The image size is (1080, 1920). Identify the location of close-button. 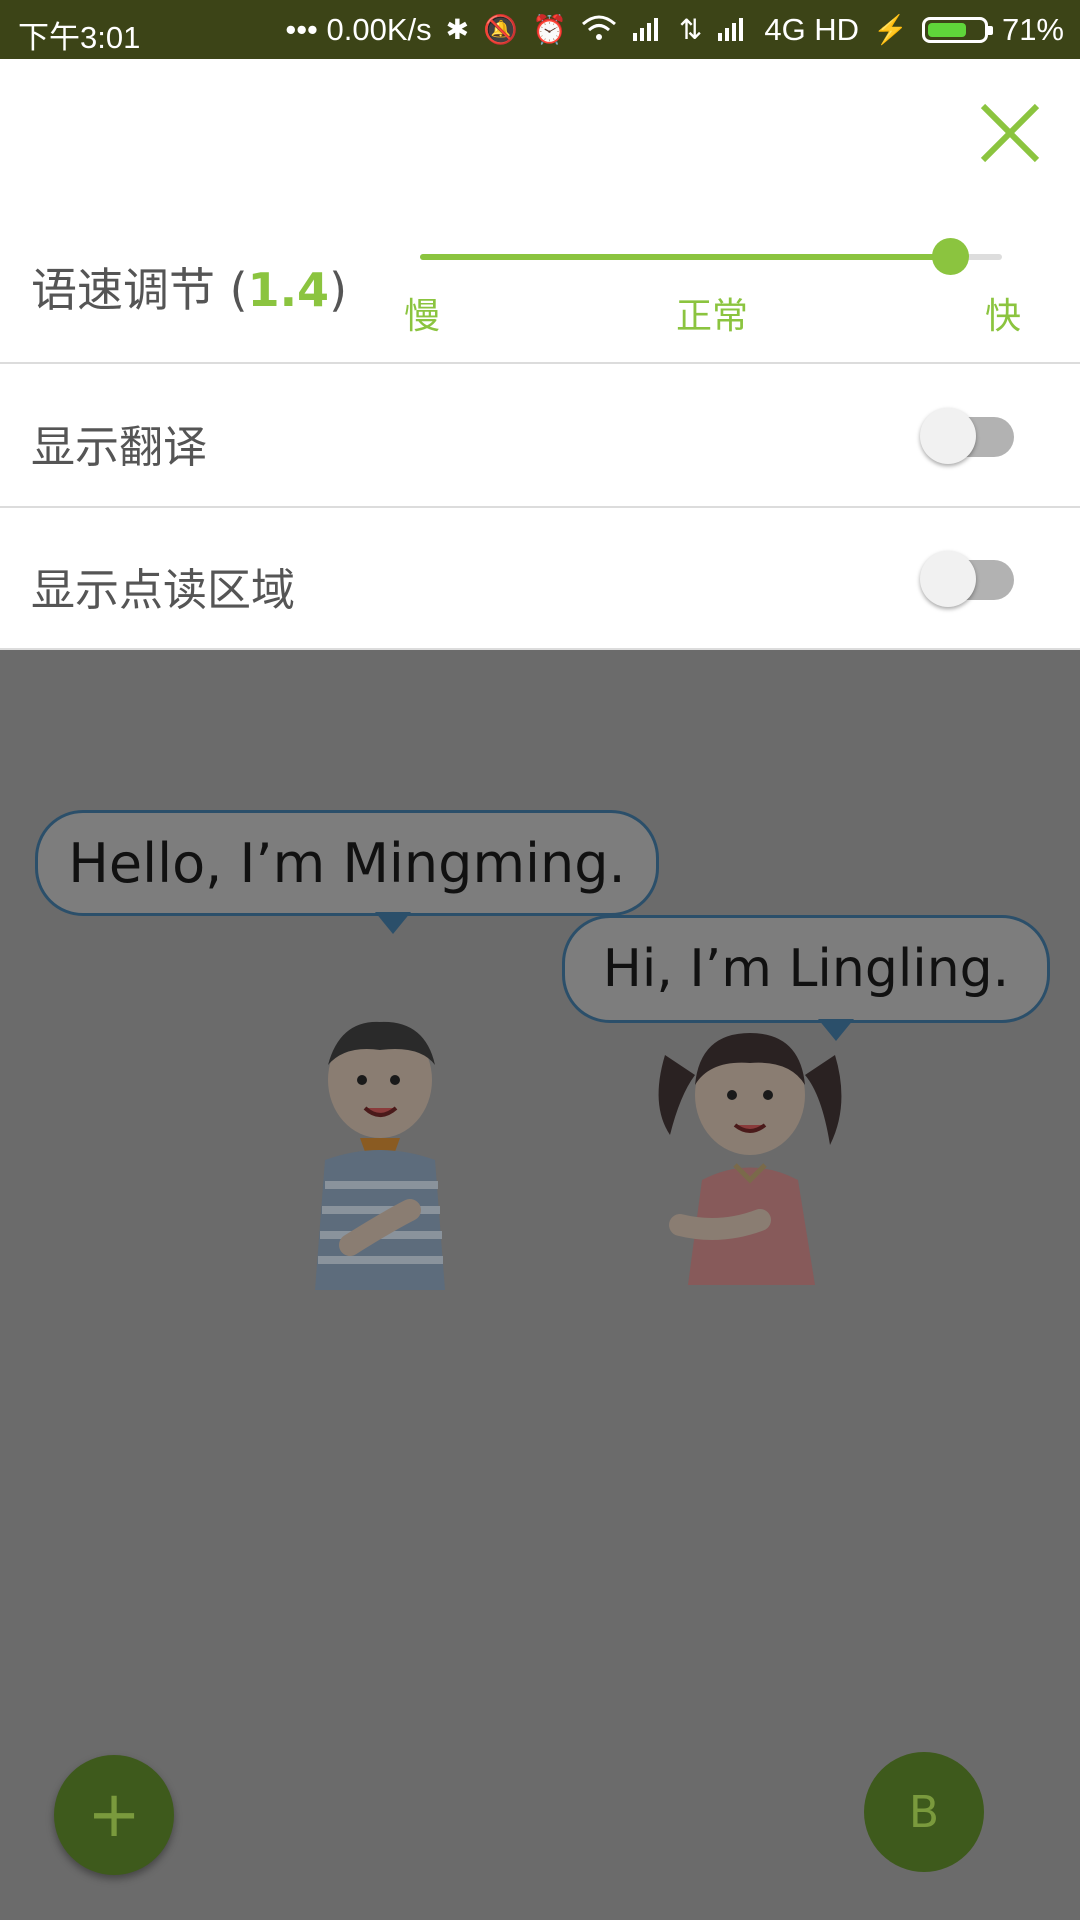
(1010, 133).